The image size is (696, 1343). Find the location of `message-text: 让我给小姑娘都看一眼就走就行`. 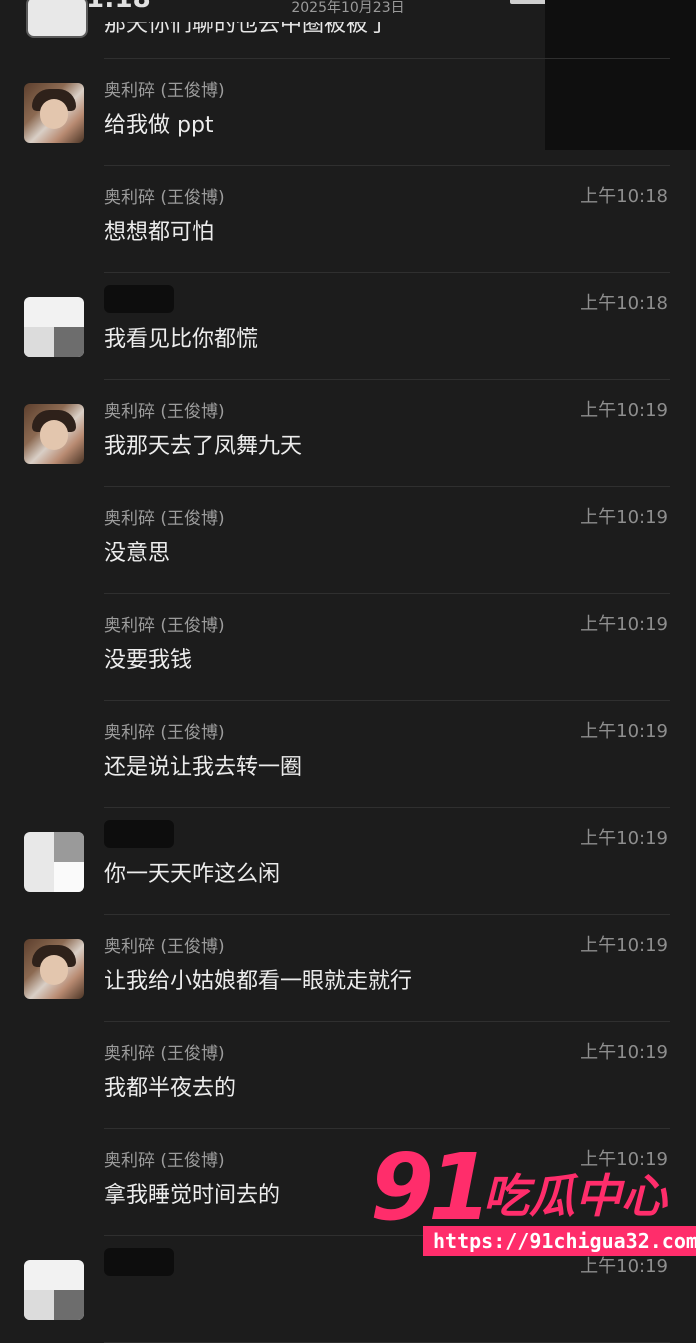

message-text: 让我给小姑娘都看一眼就走就行 is located at coordinates (258, 981).